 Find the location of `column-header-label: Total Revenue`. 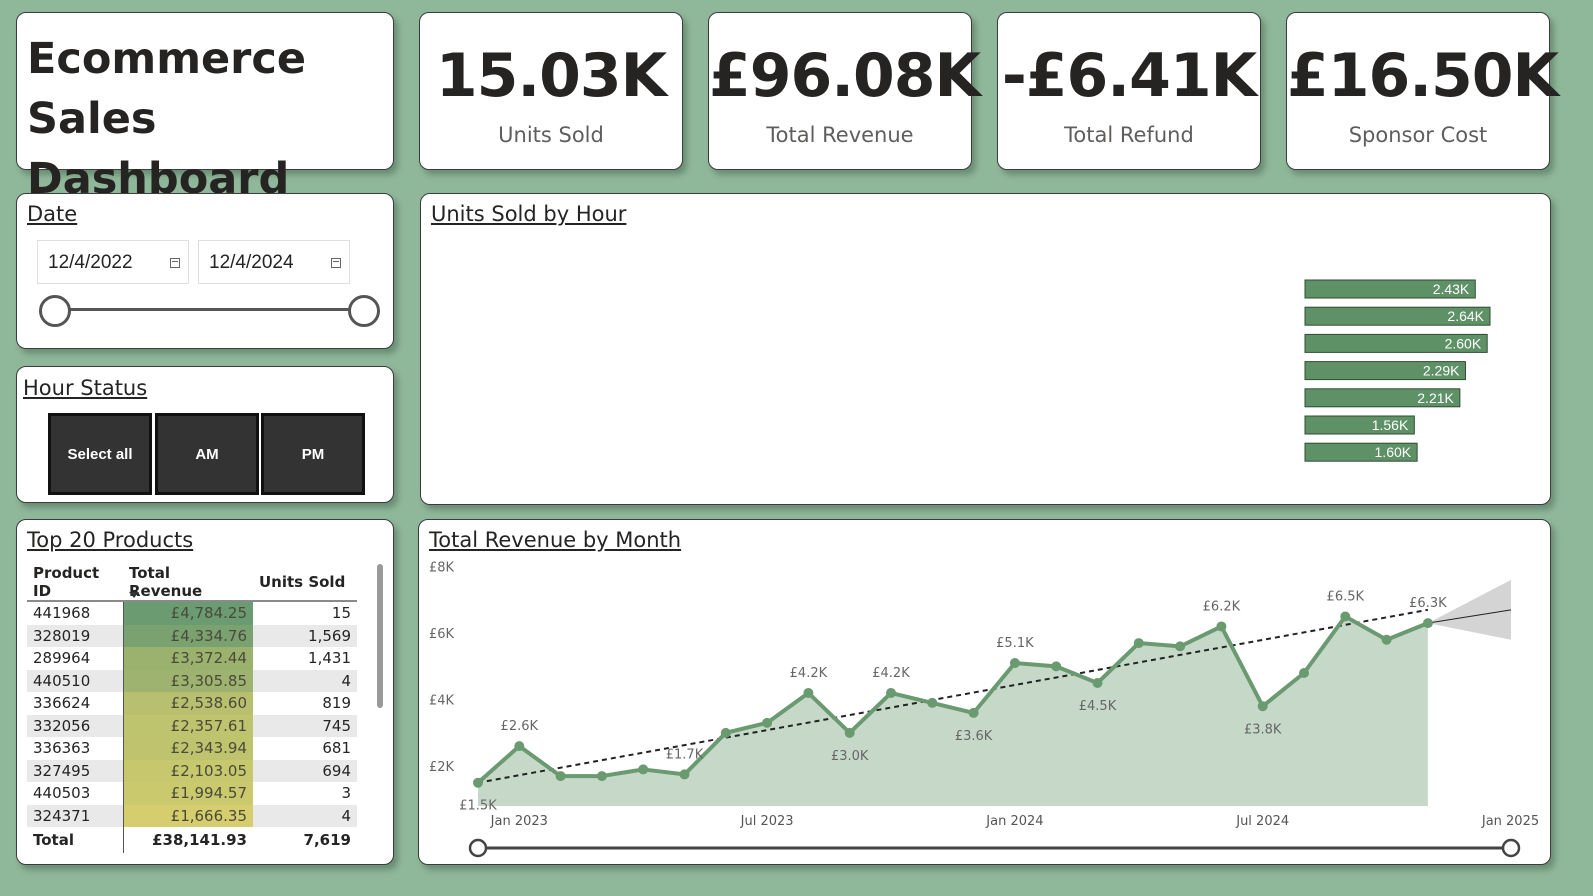

column-header-label: Total Revenue is located at coordinates (166, 582).